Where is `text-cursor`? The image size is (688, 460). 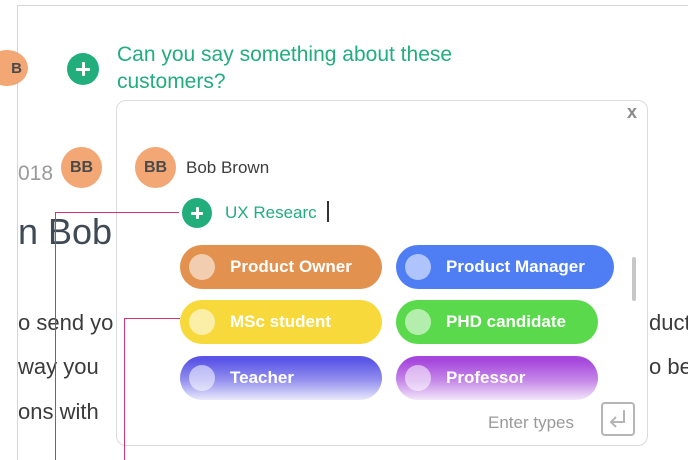 text-cursor is located at coordinates (328, 211).